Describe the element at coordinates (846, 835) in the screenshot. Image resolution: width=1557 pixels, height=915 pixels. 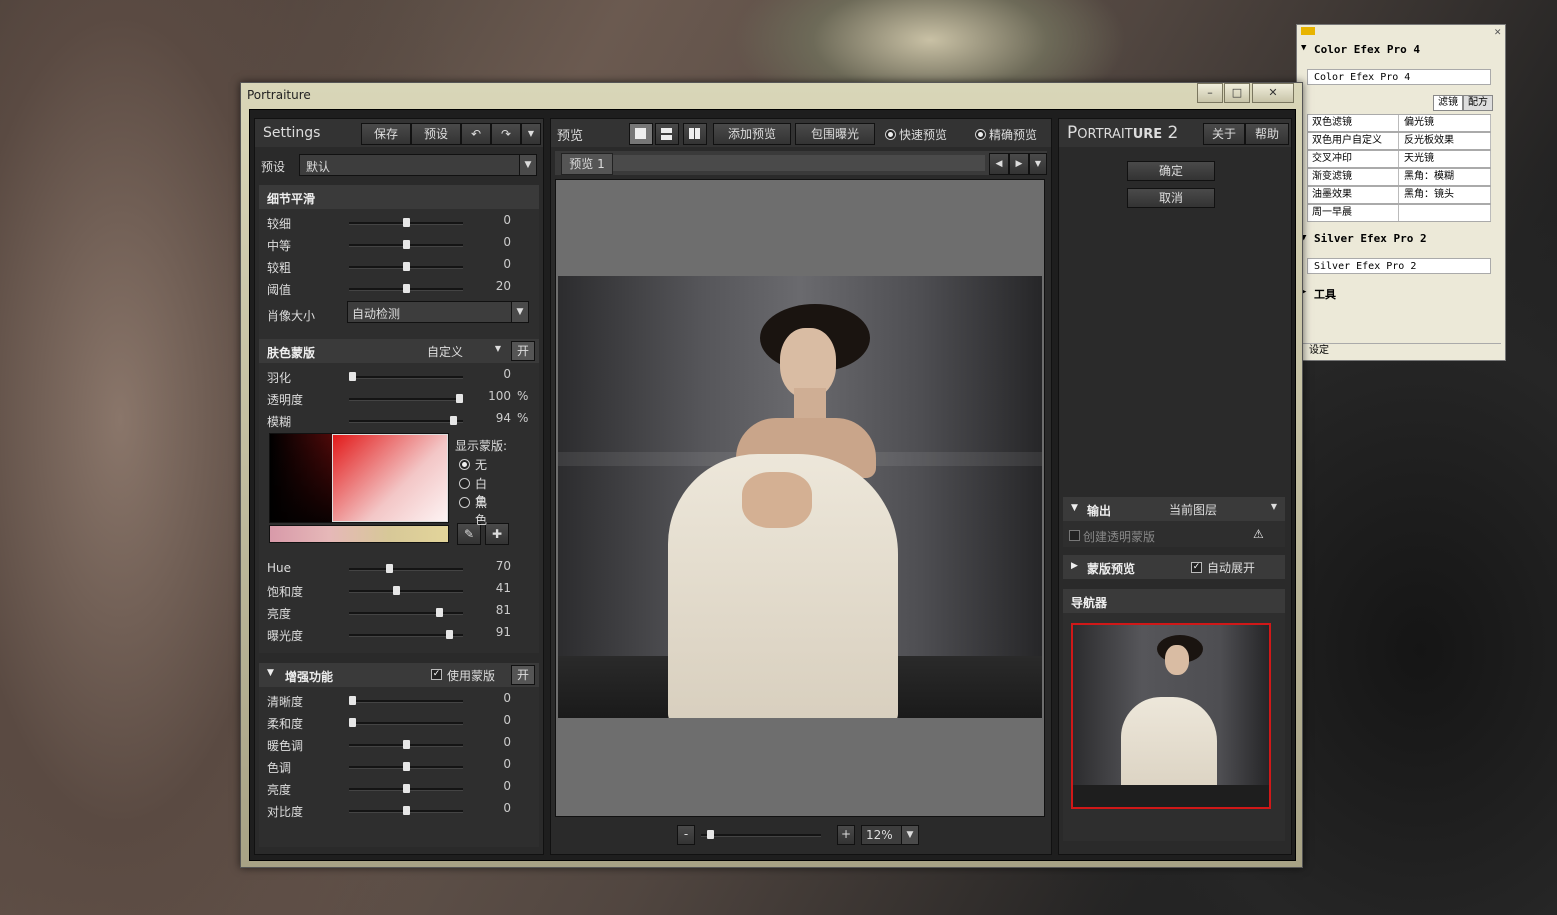
I see `zoom-in-button: +` at that location.